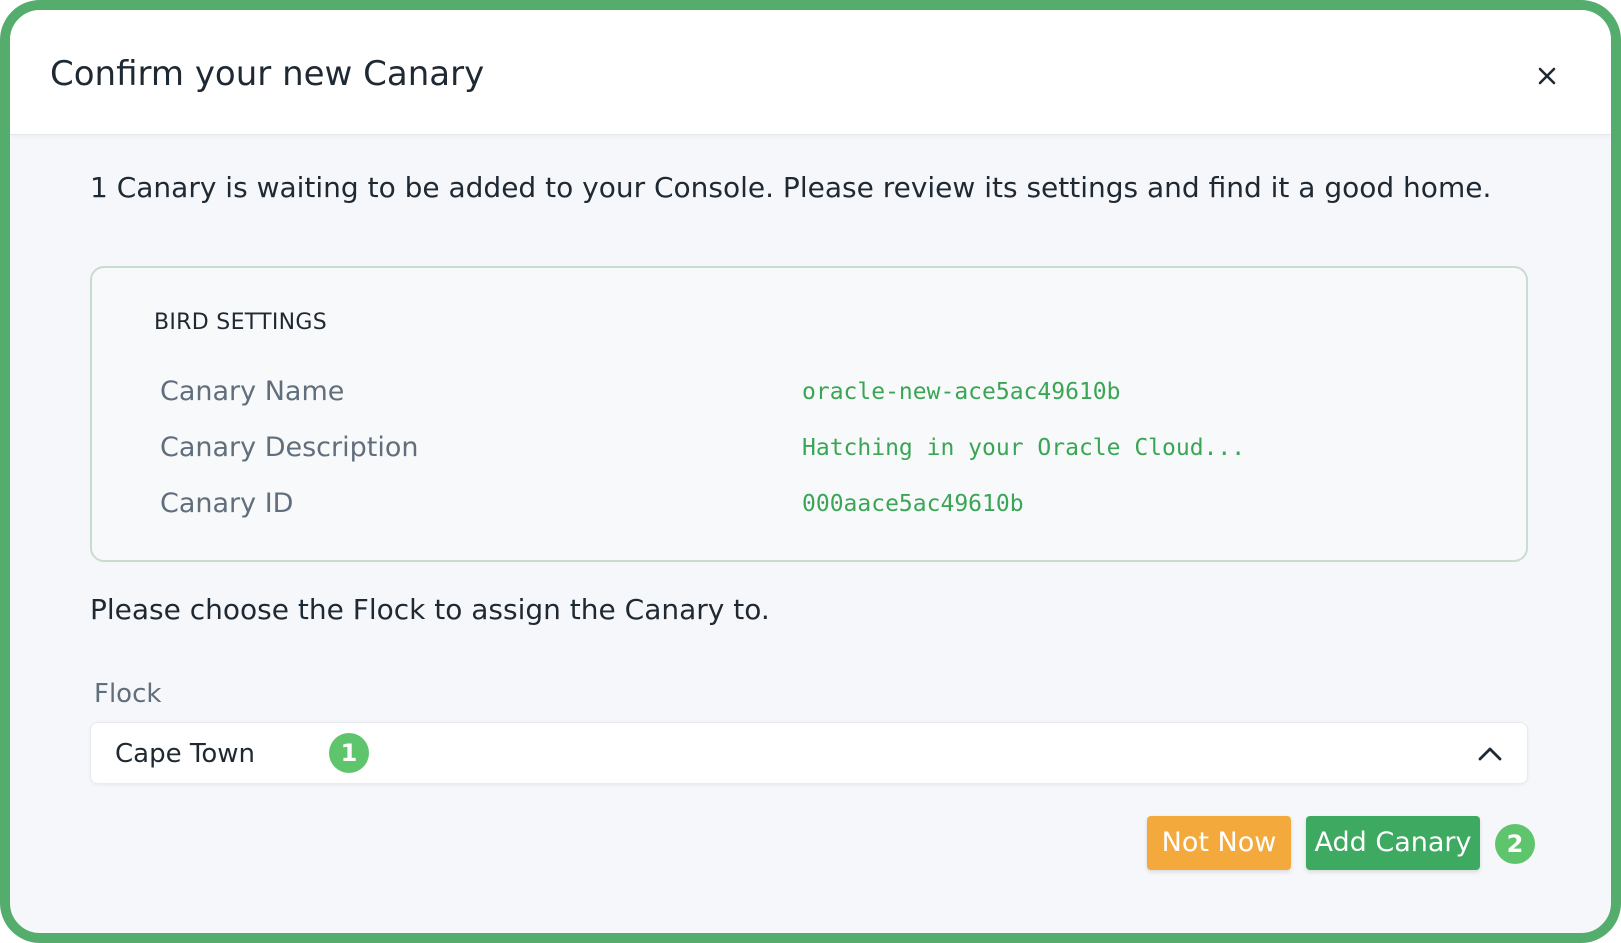  What do you see at coordinates (185, 754) in the screenshot?
I see `flock-selected-value: Cape Town` at bounding box center [185, 754].